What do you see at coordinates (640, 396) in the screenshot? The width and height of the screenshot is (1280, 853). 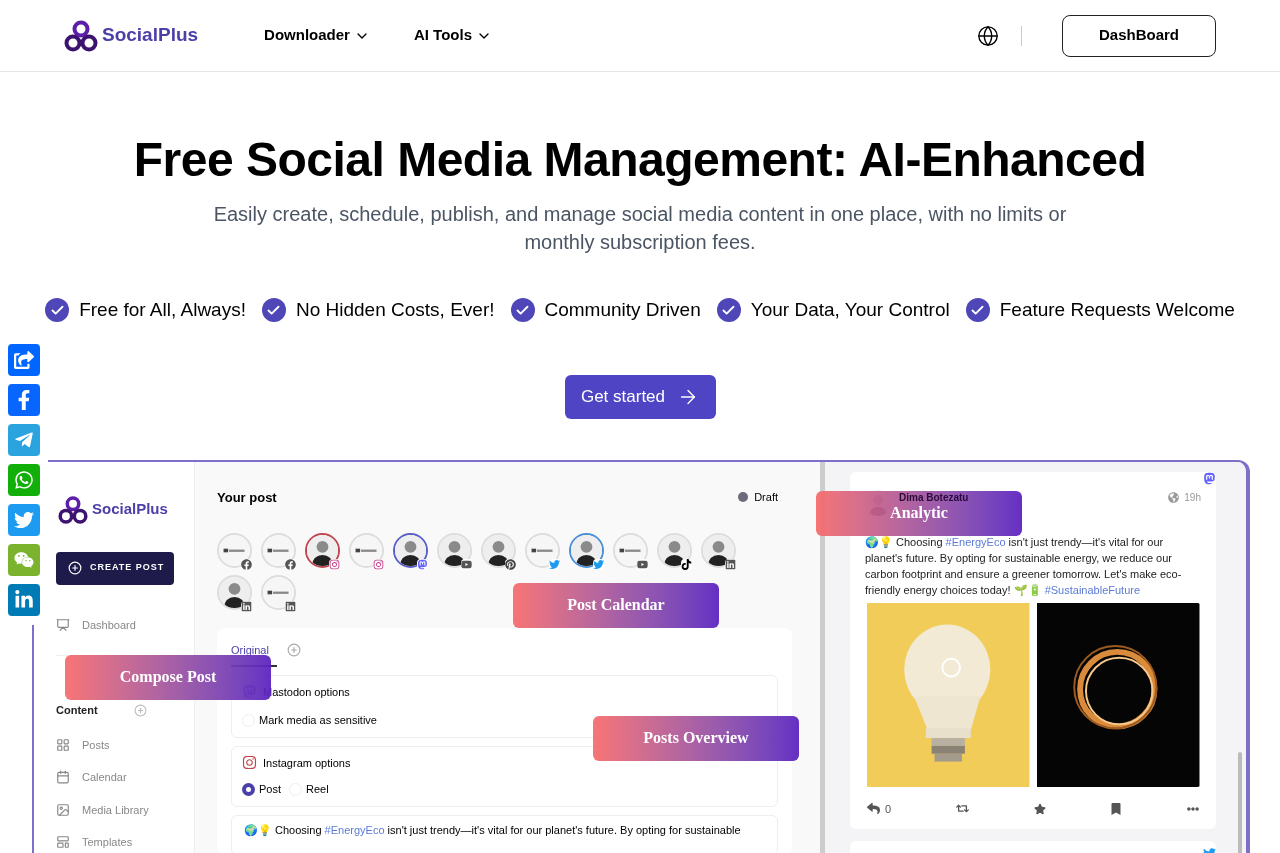 I see `get-started-button: Get started` at bounding box center [640, 396].